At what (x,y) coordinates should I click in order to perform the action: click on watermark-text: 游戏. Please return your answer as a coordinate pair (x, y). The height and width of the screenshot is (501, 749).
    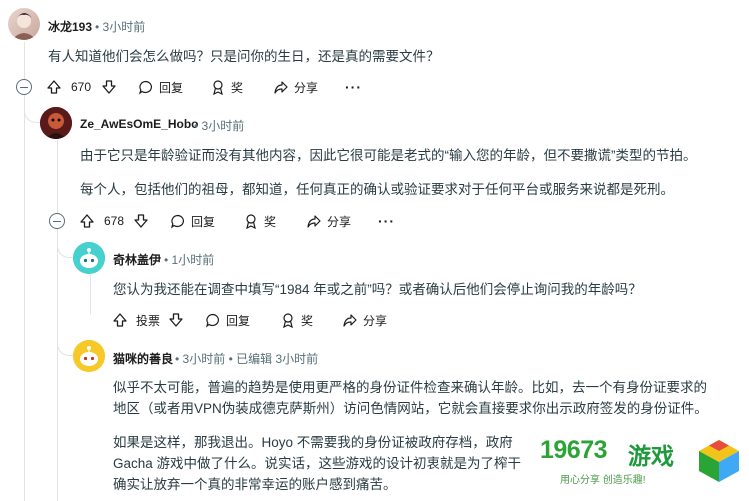
    Looking at the image, I should click on (651, 456).